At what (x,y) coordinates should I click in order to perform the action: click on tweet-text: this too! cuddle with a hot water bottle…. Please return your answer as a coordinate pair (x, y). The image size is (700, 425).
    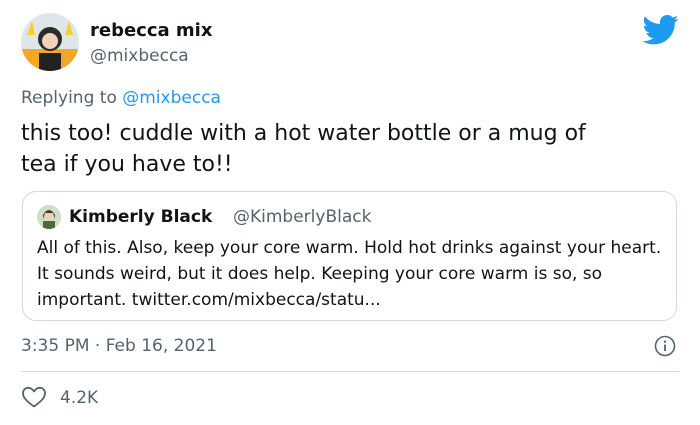
    Looking at the image, I should click on (303, 149).